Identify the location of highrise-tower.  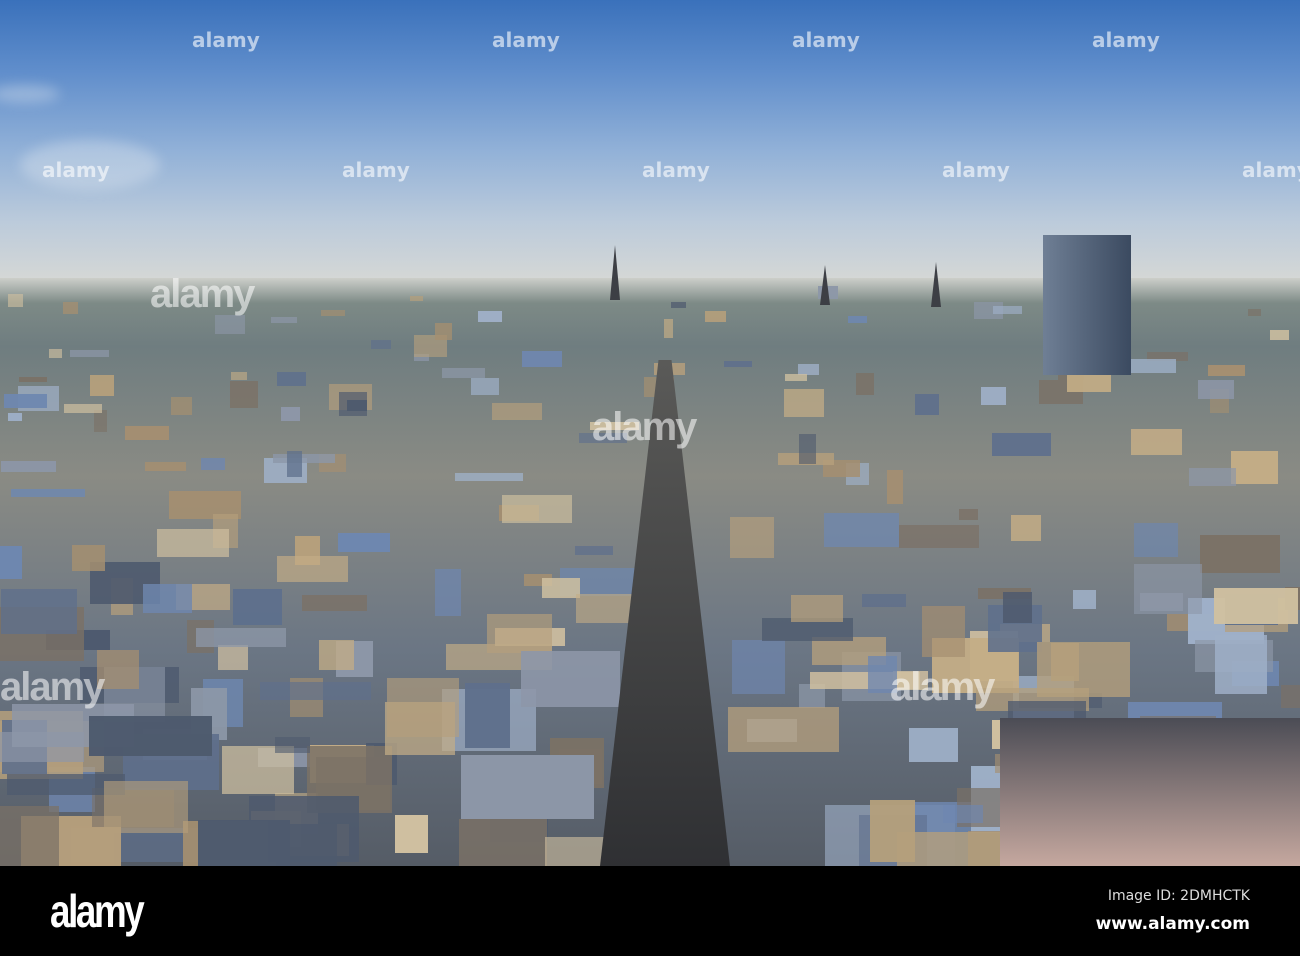
(1087, 305).